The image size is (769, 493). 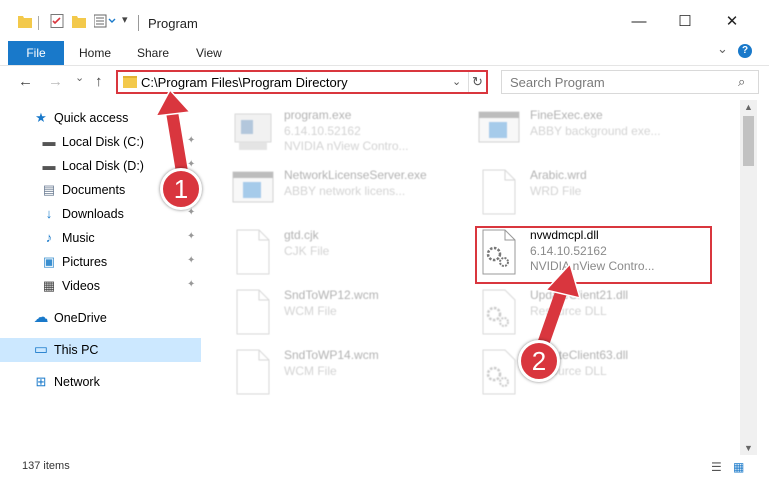 What do you see at coordinates (539, 361) in the screenshot?
I see `step-badge-2: 2` at bounding box center [539, 361].